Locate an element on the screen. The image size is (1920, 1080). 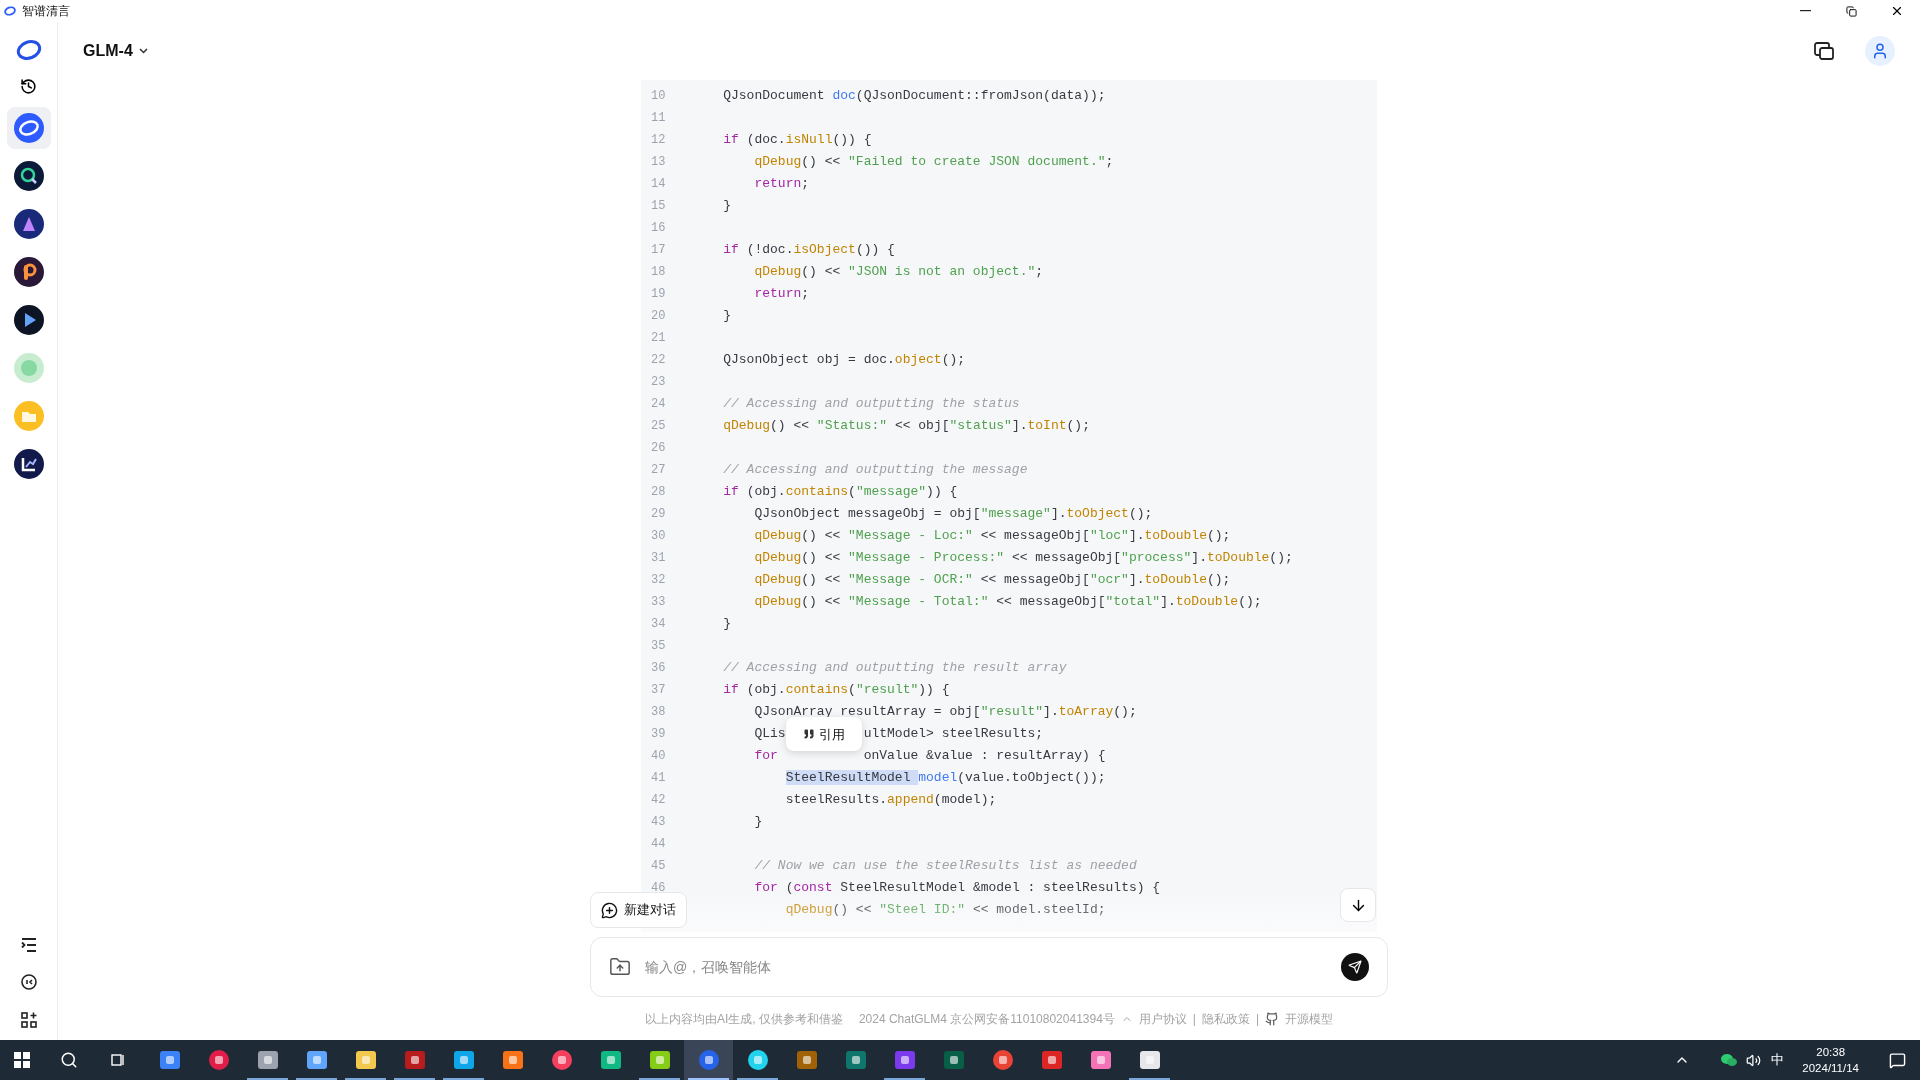
code-line: // Accessing and outputting the message is located at coordinates (875, 470).